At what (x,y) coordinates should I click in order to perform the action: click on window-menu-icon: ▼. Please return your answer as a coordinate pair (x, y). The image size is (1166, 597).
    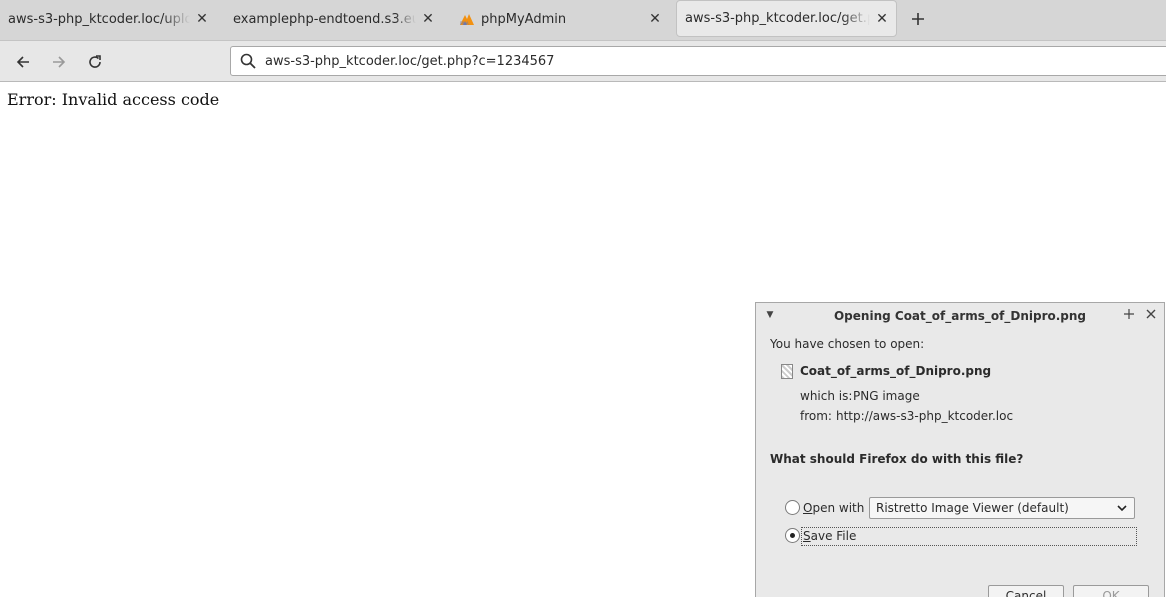
    Looking at the image, I should click on (770, 315).